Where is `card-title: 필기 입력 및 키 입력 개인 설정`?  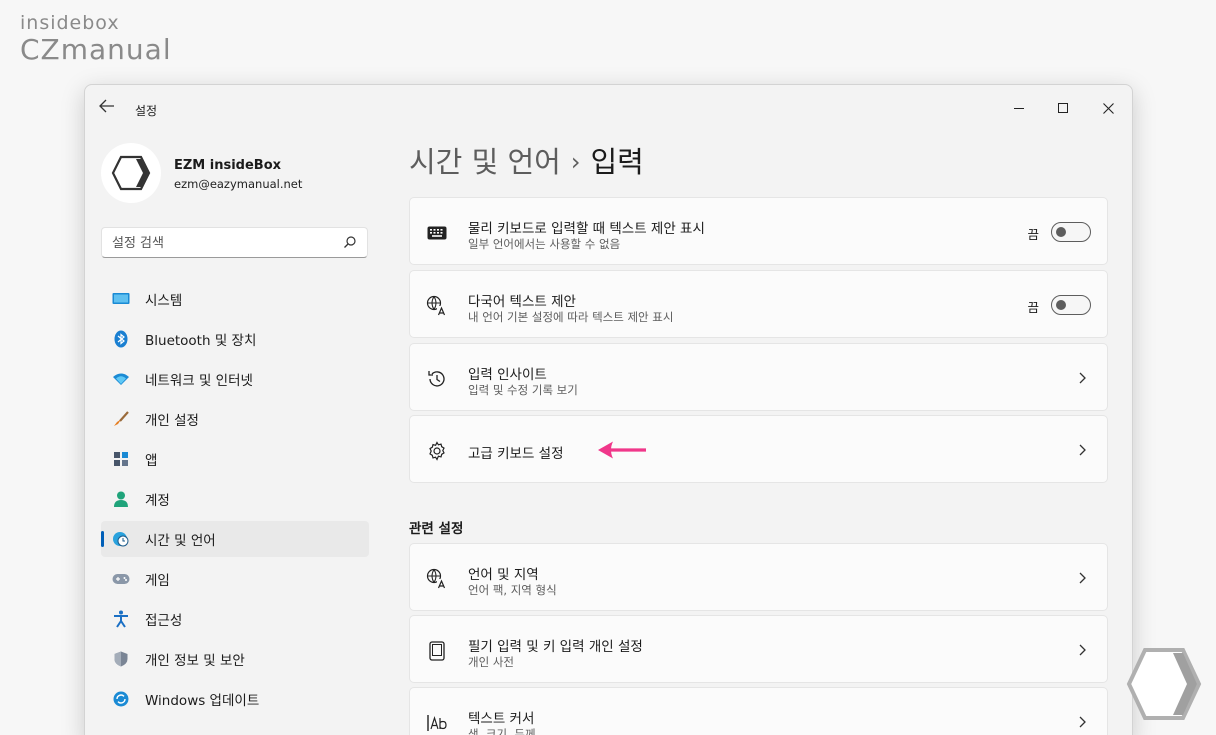
card-title: 필기 입력 및 키 입력 개인 설정 is located at coordinates (555, 647).